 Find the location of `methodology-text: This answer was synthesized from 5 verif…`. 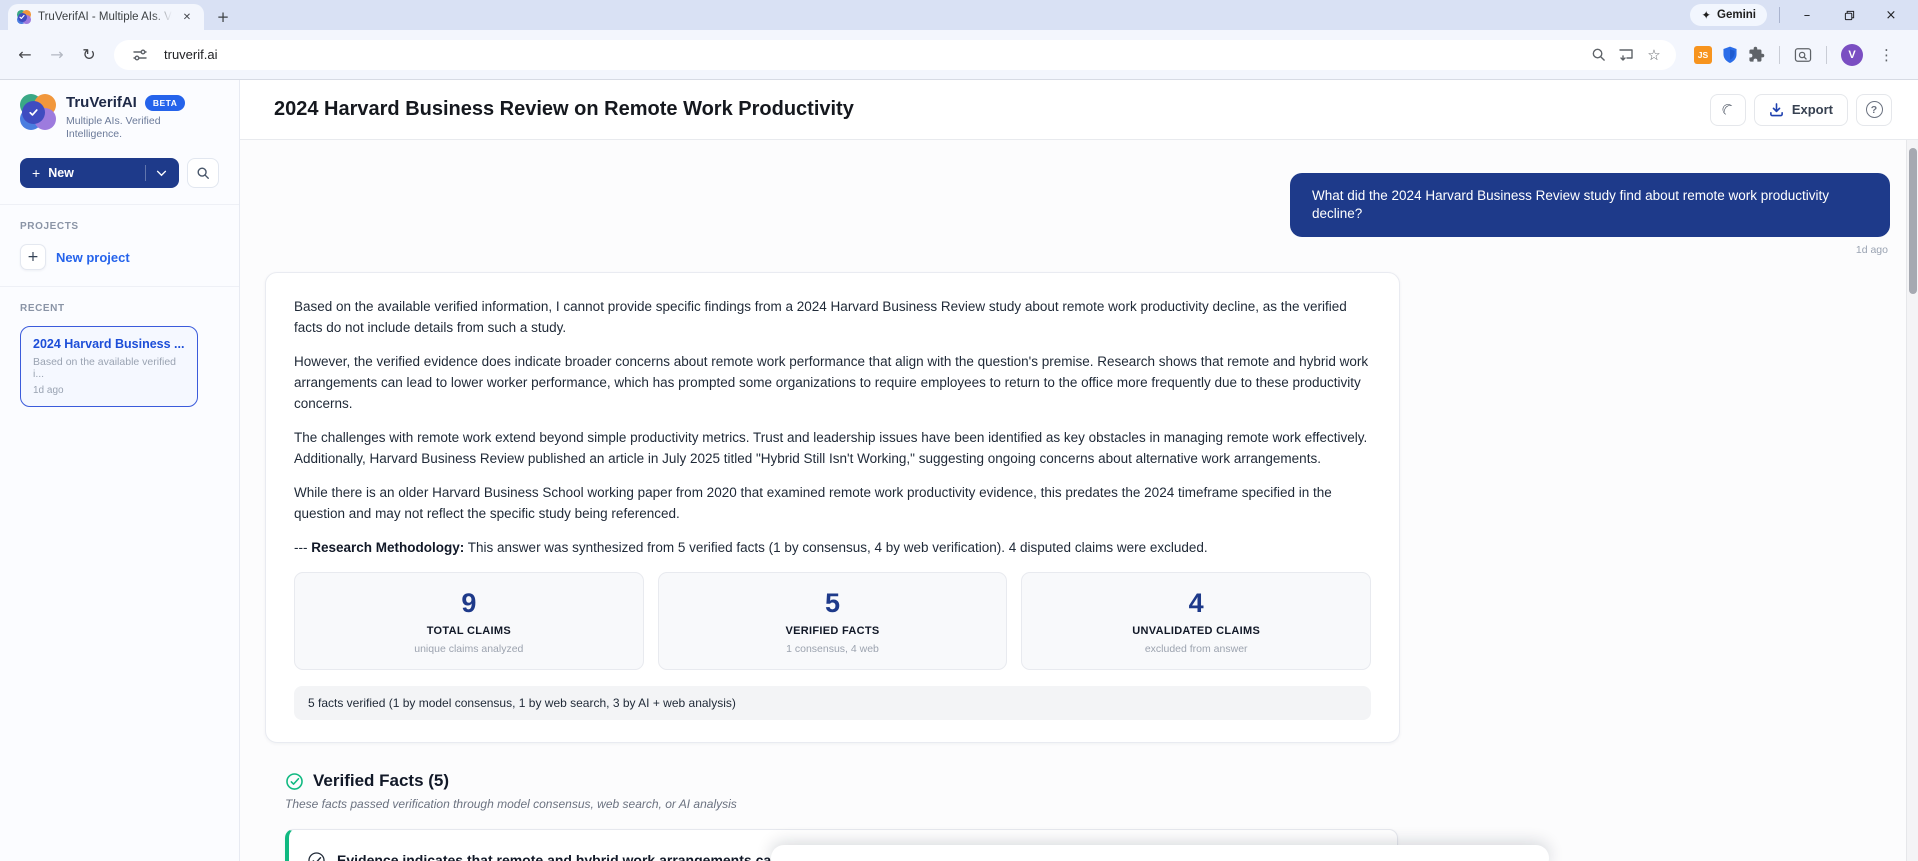

methodology-text: This answer was synthesized from 5 verif… is located at coordinates (836, 547).